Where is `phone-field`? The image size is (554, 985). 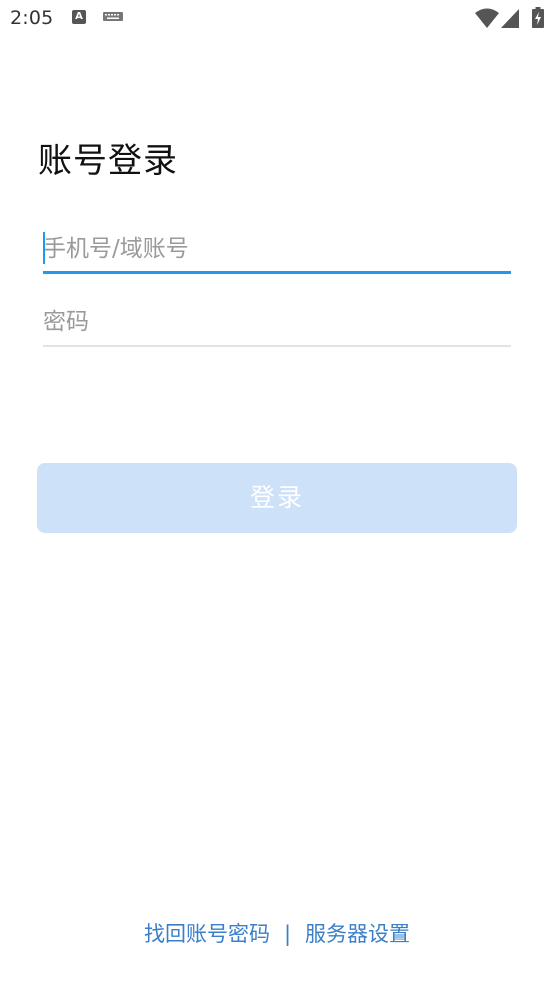
phone-field is located at coordinates (277, 250).